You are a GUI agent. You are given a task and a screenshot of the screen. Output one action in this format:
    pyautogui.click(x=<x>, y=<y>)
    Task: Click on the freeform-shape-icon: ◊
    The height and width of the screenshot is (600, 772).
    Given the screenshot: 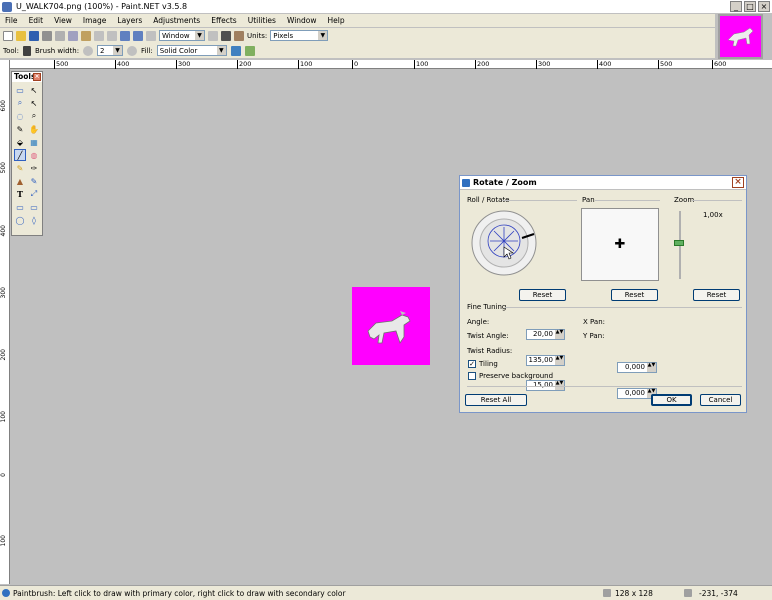 What is the action you would take?
    pyautogui.click(x=34, y=220)
    